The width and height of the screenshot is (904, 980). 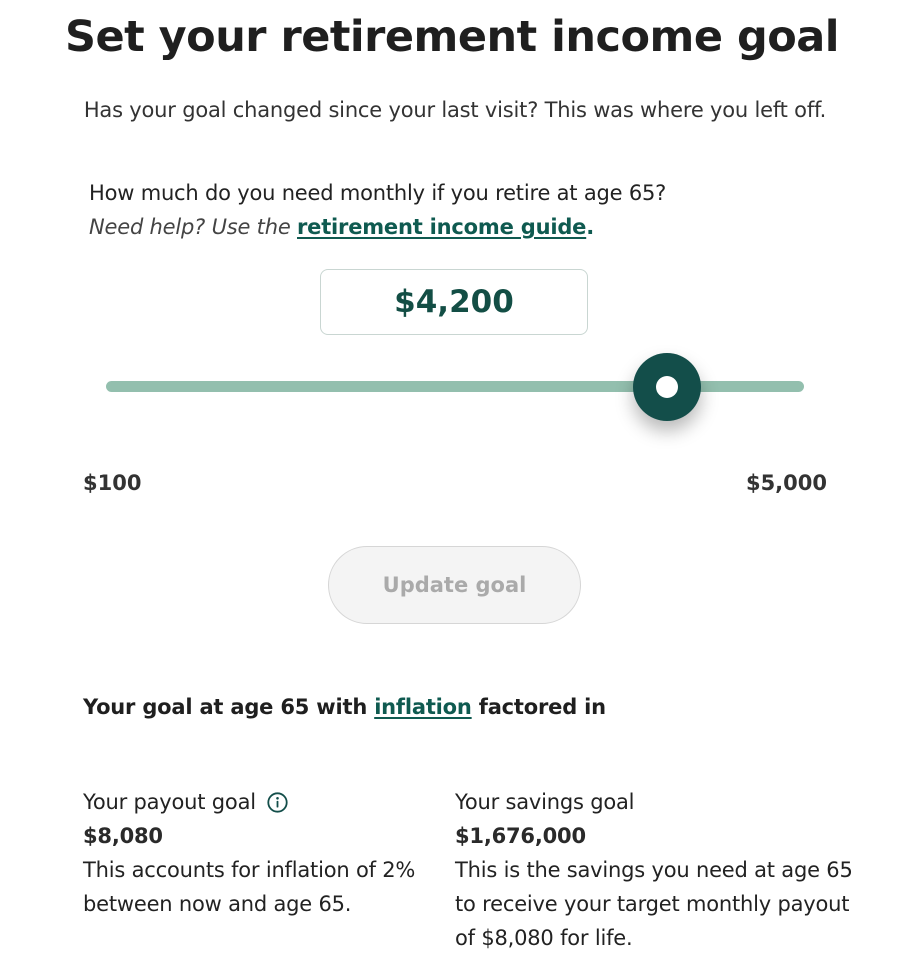 What do you see at coordinates (786, 483) in the screenshot?
I see `slider-max-label: $5,000` at bounding box center [786, 483].